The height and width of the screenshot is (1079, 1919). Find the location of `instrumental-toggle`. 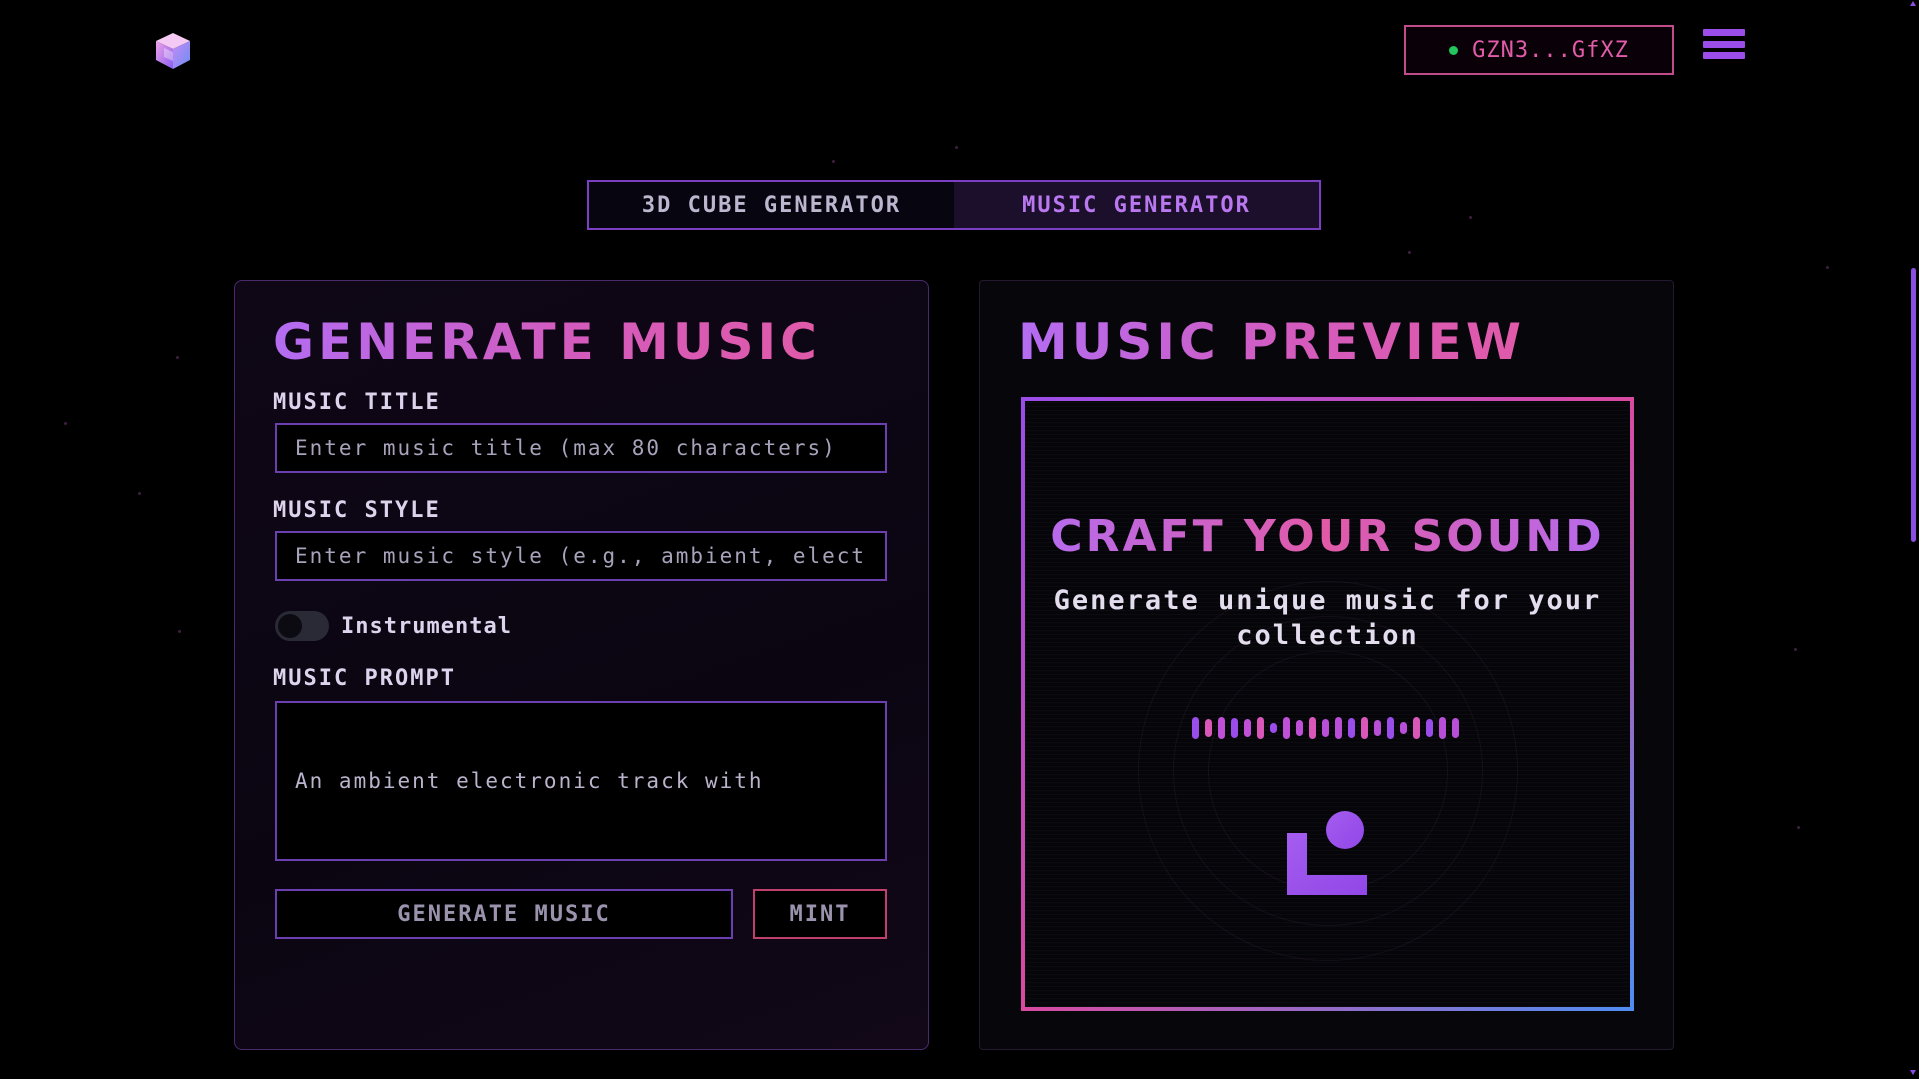

instrumental-toggle is located at coordinates (302, 626).